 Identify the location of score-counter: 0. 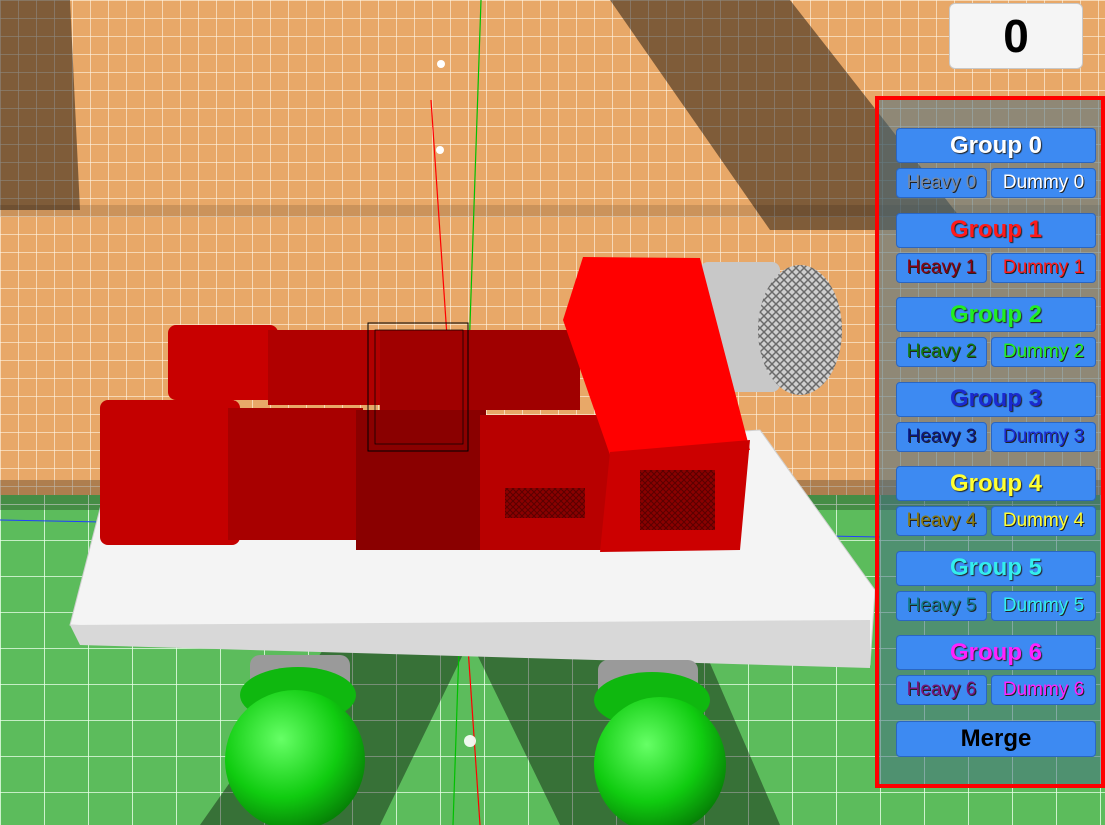
(1016, 36).